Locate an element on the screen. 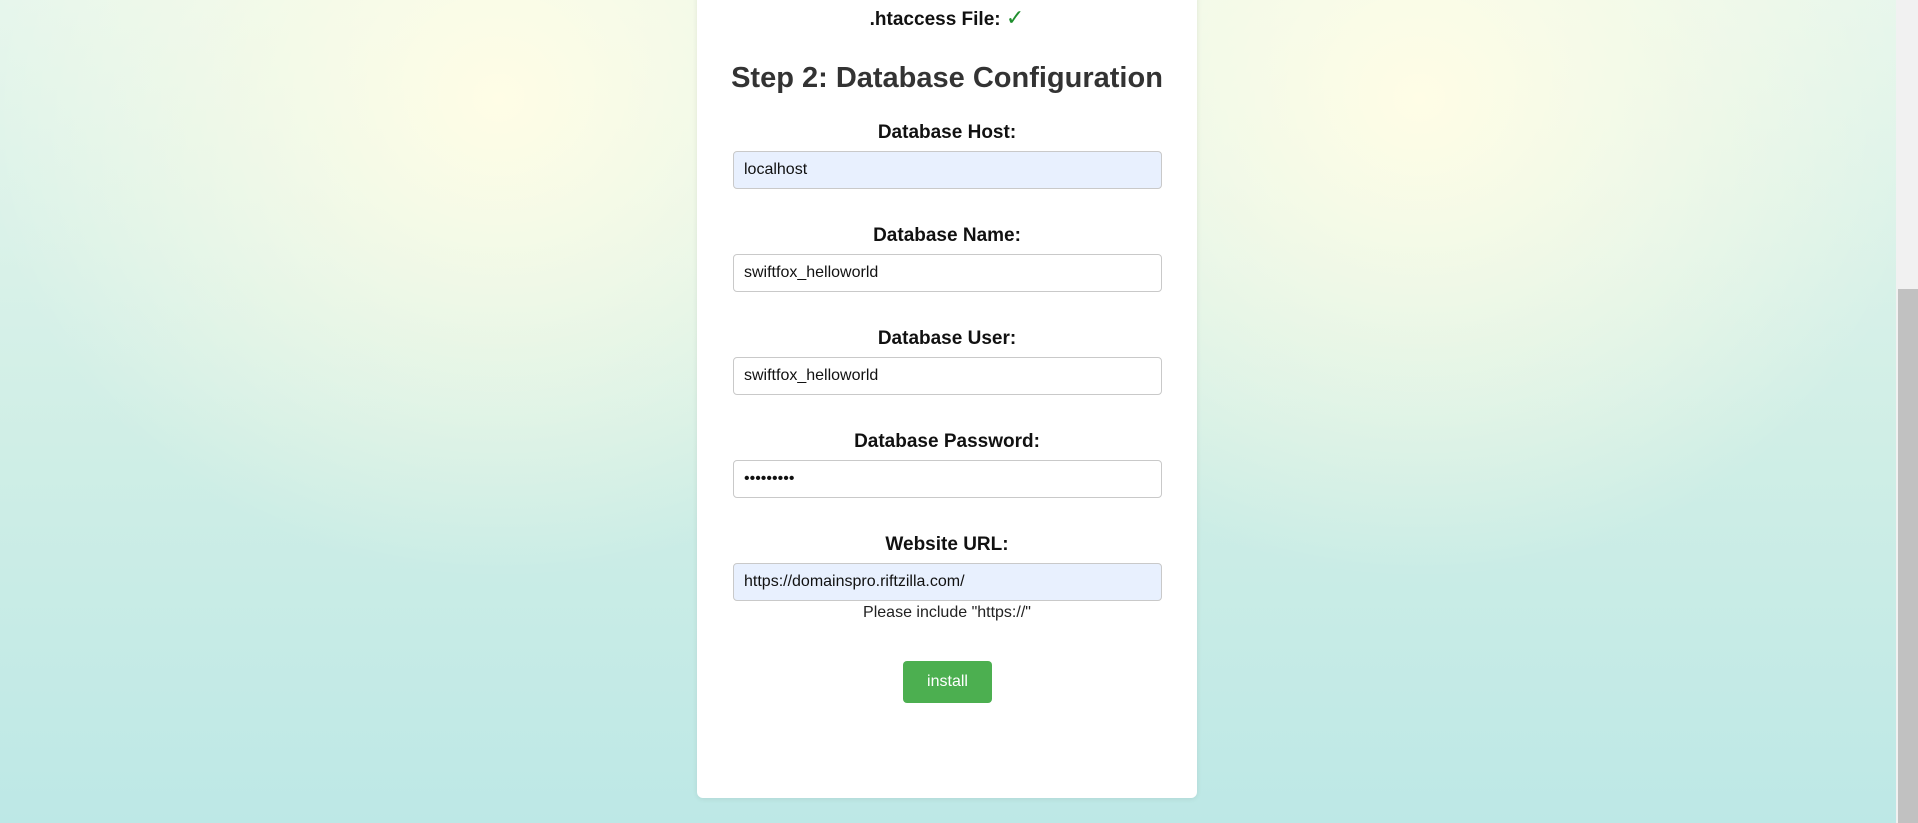  scrollbar-thumb is located at coordinates (1908, 556).